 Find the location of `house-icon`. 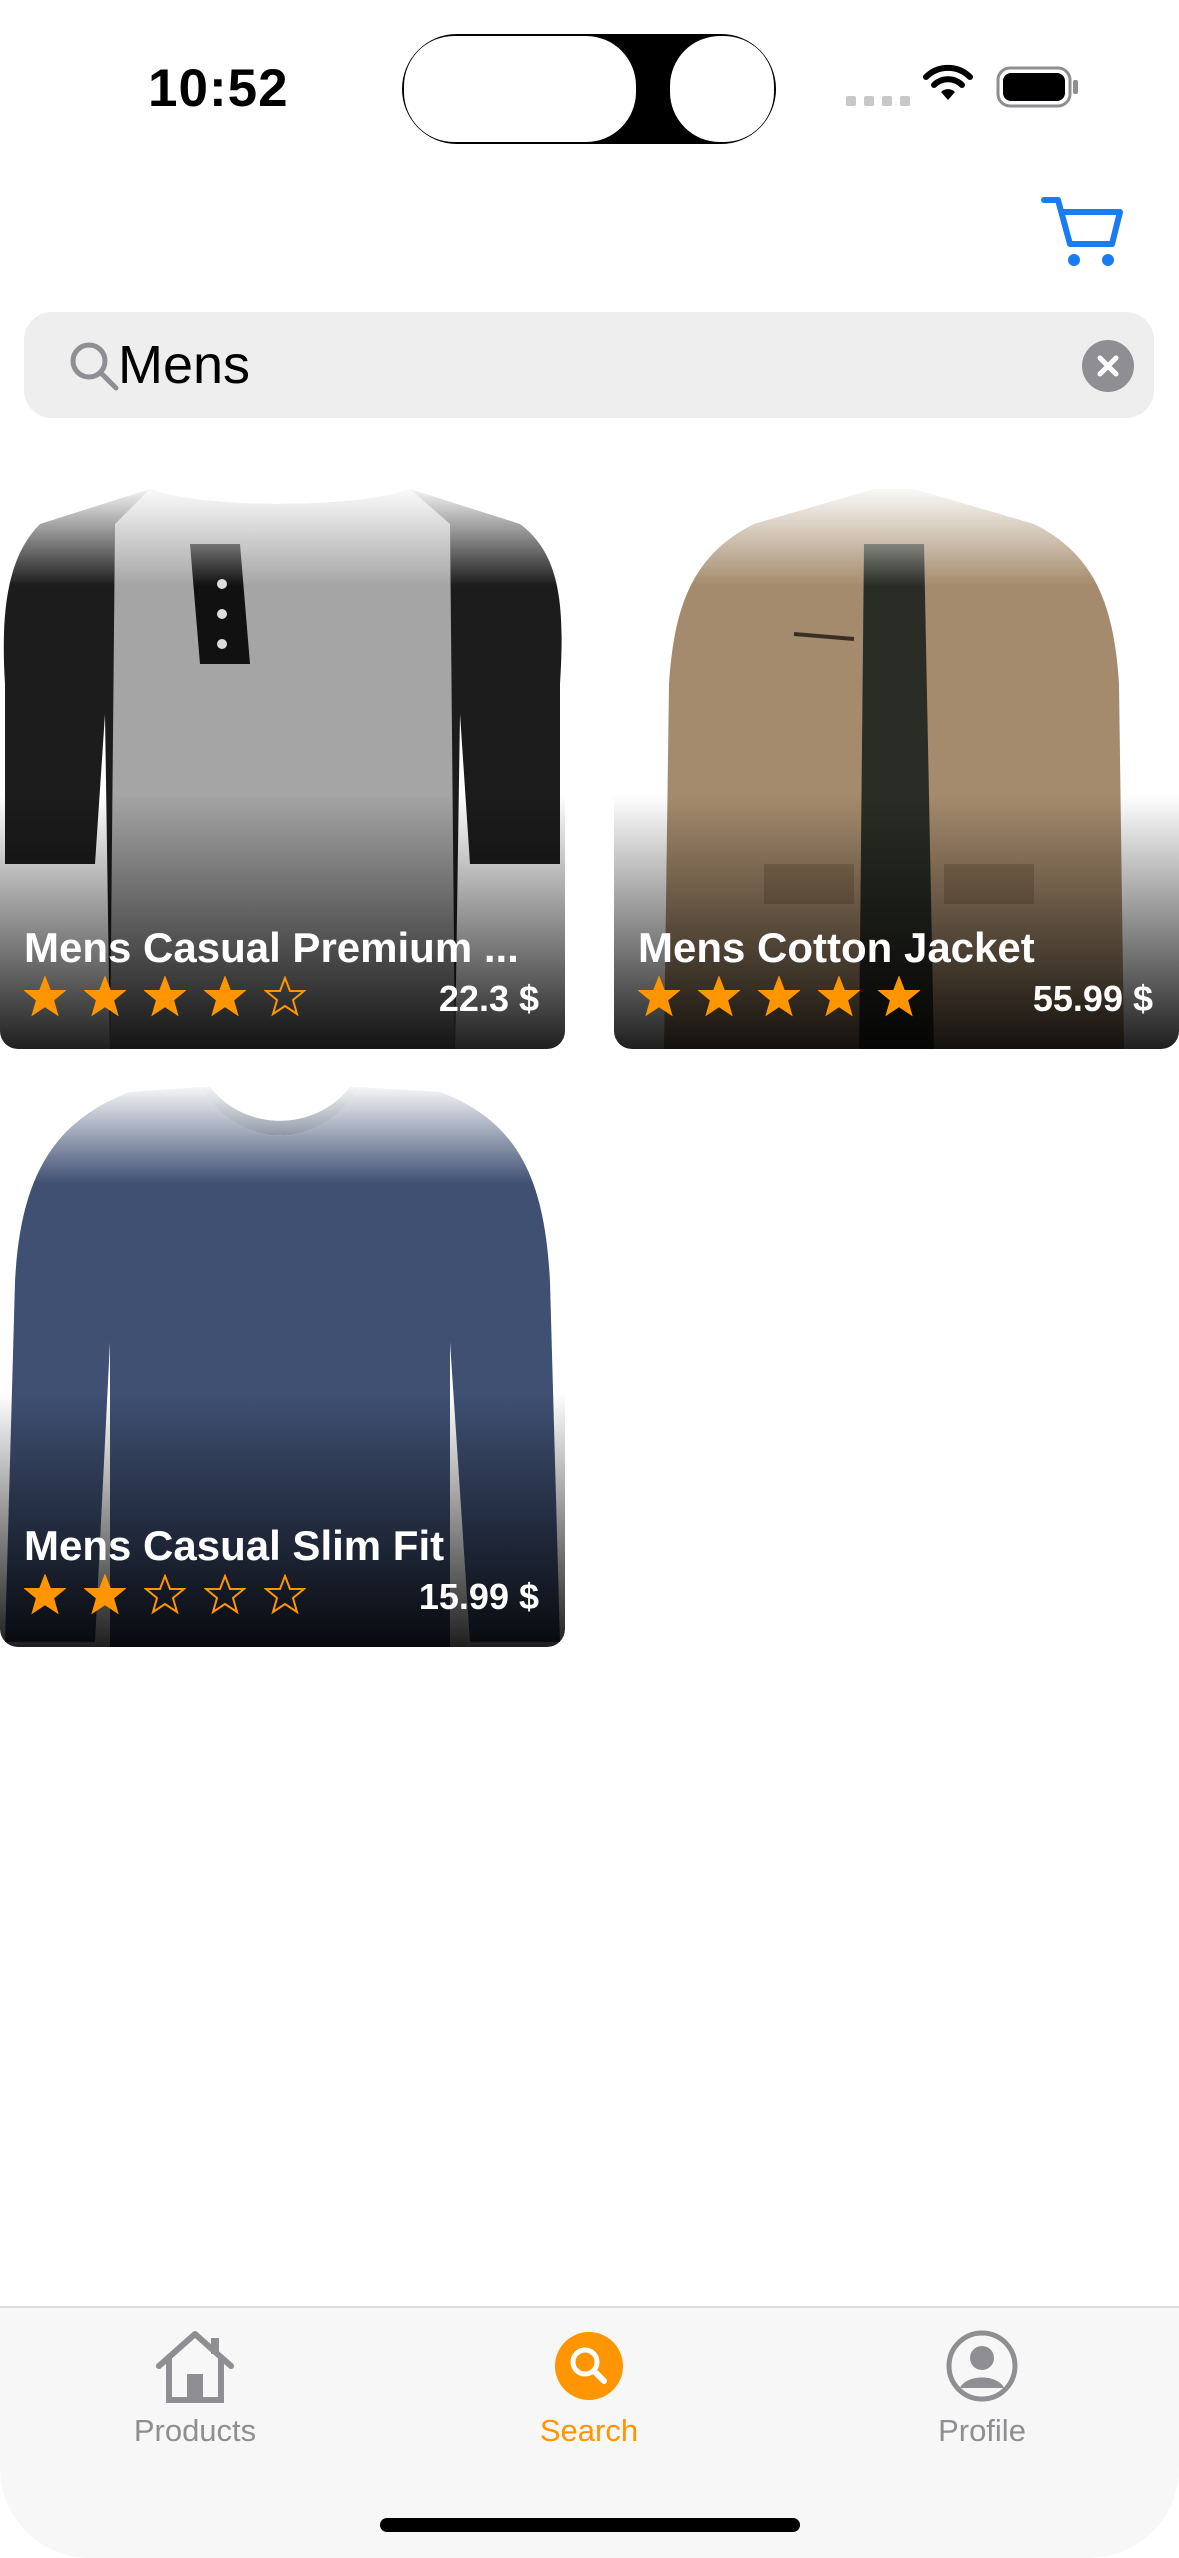

house-icon is located at coordinates (195, 2367).